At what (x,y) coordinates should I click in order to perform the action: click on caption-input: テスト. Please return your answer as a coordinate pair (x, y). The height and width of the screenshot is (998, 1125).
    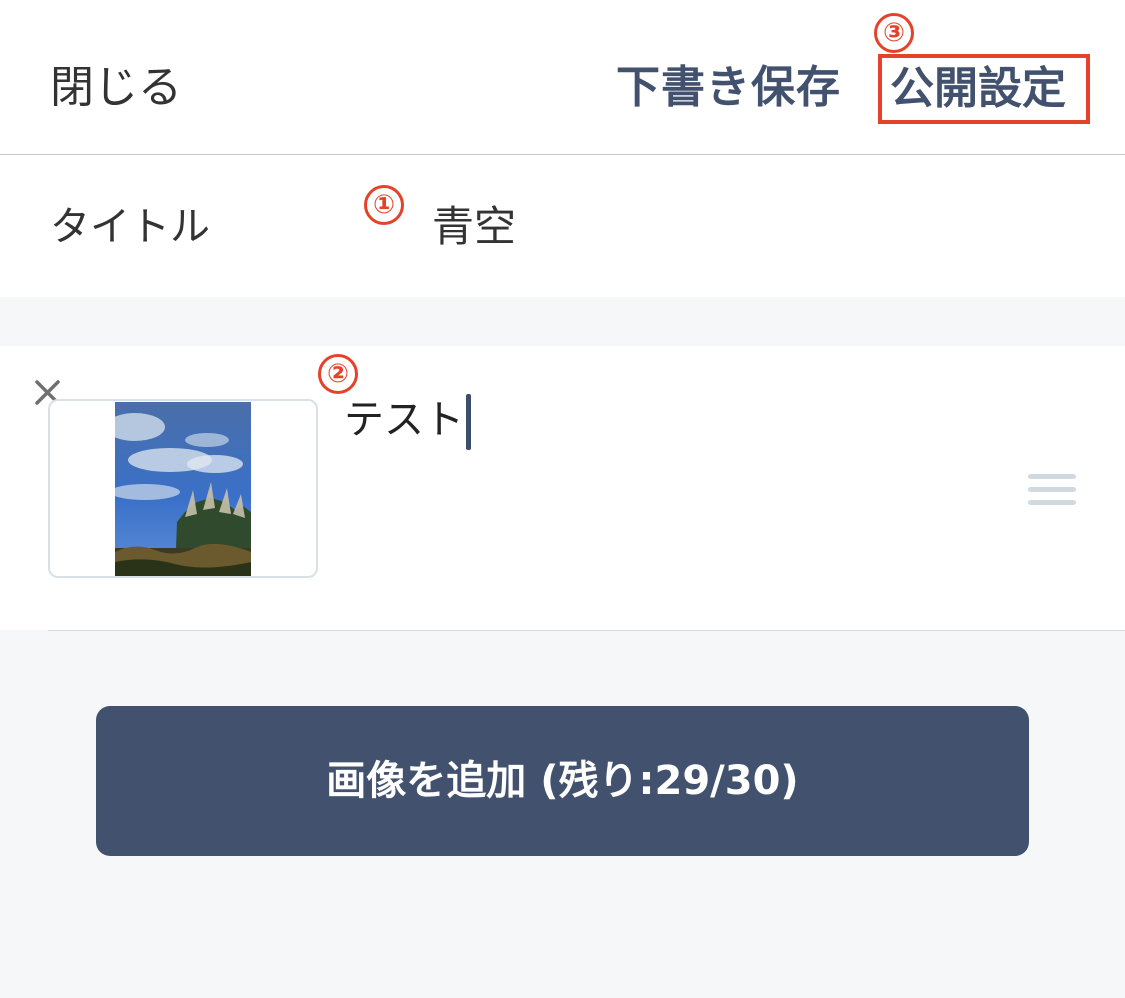
    Looking at the image, I should click on (407, 422).